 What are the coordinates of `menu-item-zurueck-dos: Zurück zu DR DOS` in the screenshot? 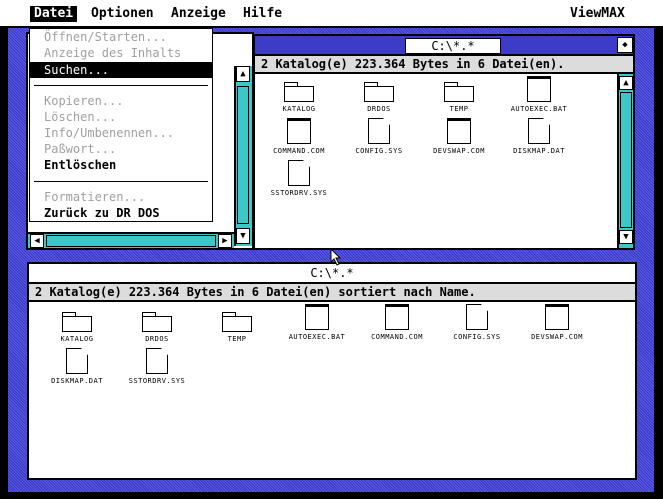 It's located at (102, 213).